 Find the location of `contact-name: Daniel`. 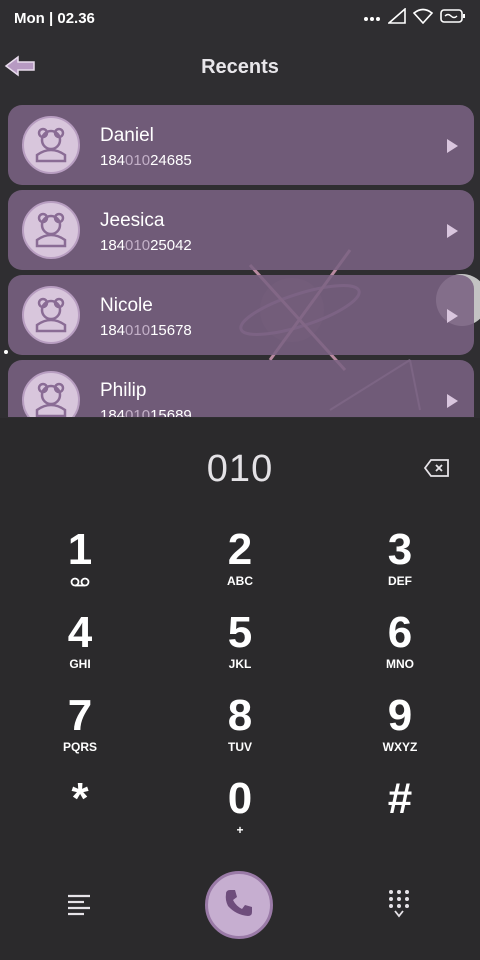

contact-name: Daniel is located at coordinates (127, 135).